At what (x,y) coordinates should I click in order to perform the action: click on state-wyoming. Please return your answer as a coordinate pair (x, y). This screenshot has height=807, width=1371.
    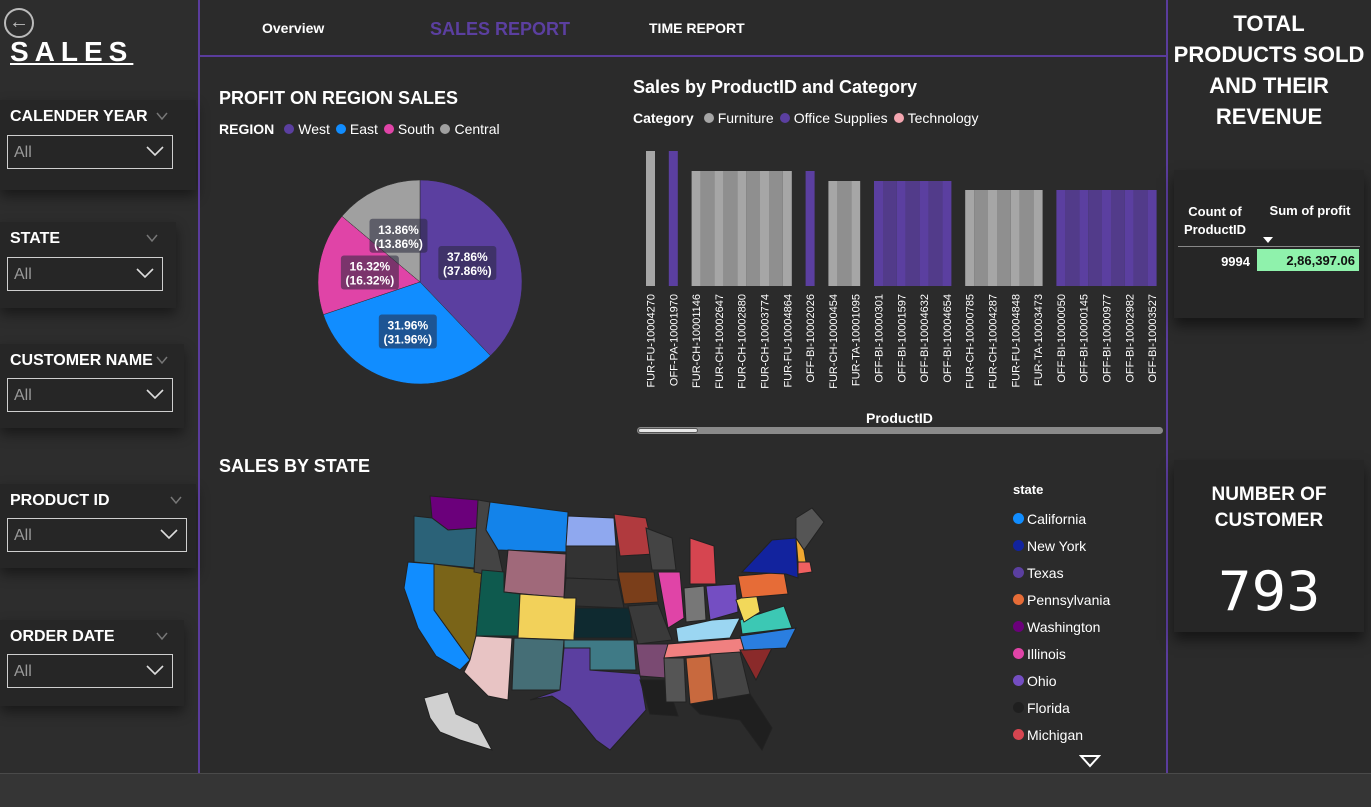
    Looking at the image, I should click on (535, 574).